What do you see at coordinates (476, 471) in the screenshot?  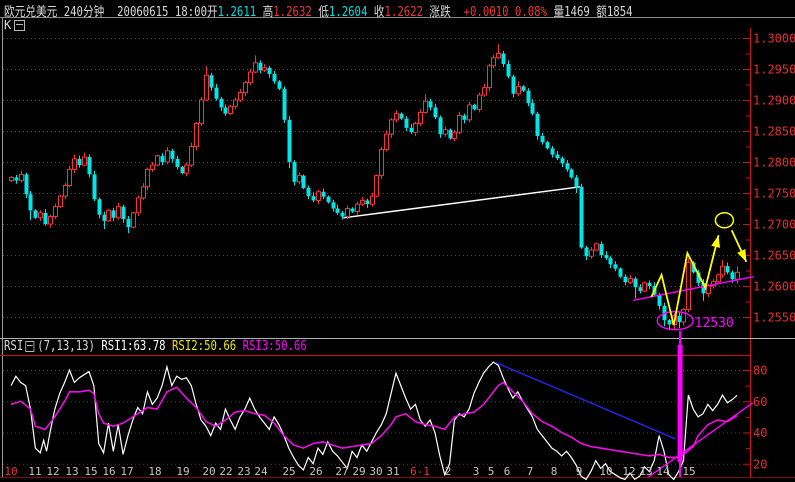 I see `date-axis-label: 3` at bounding box center [476, 471].